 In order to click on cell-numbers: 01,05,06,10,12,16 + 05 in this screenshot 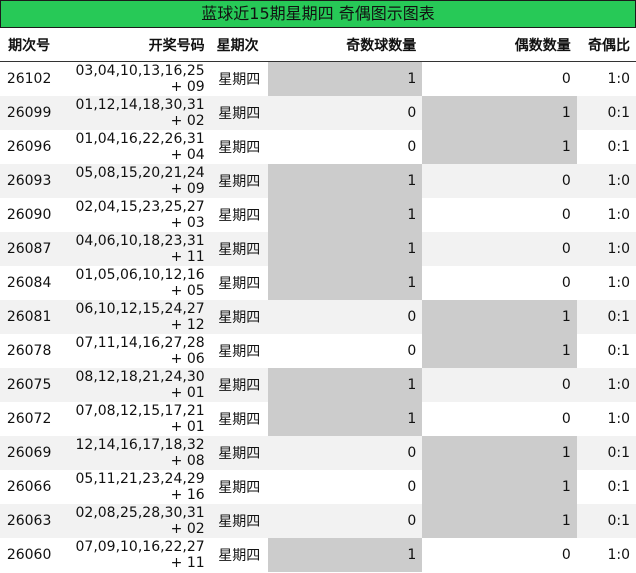, I will do `click(134, 283)`.